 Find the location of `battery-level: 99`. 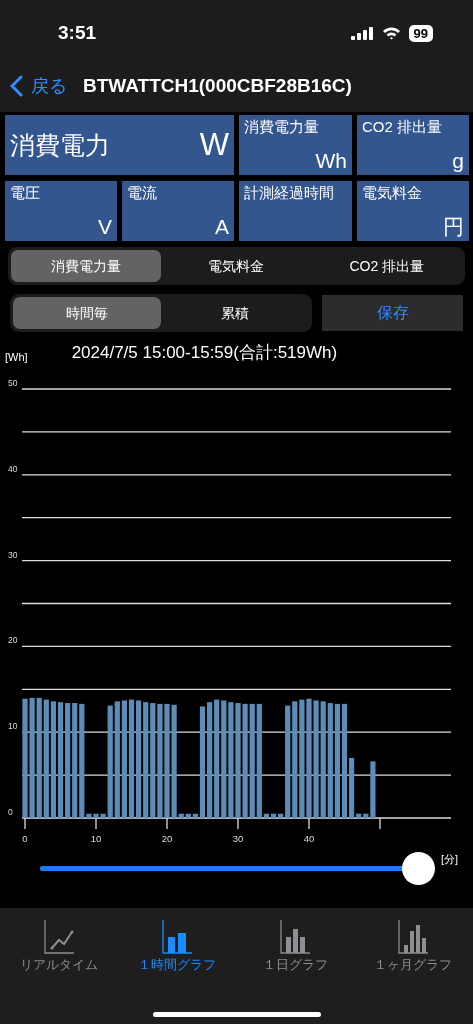

battery-level: 99 is located at coordinates (420, 33).